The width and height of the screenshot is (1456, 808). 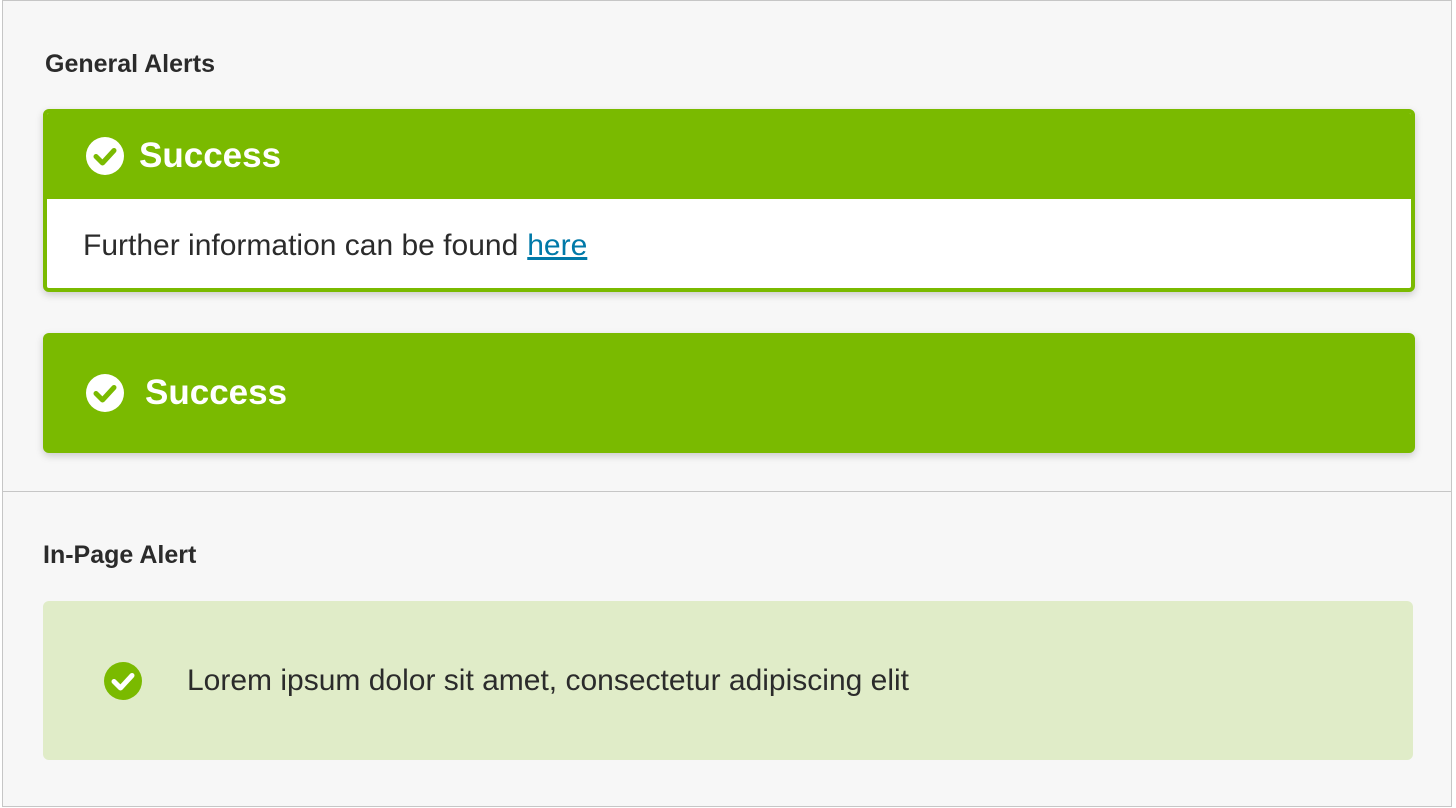 What do you see at coordinates (216, 392) in the screenshot?
I see `success-alert-compact-heading: Success` at bounding box center [216, 392].